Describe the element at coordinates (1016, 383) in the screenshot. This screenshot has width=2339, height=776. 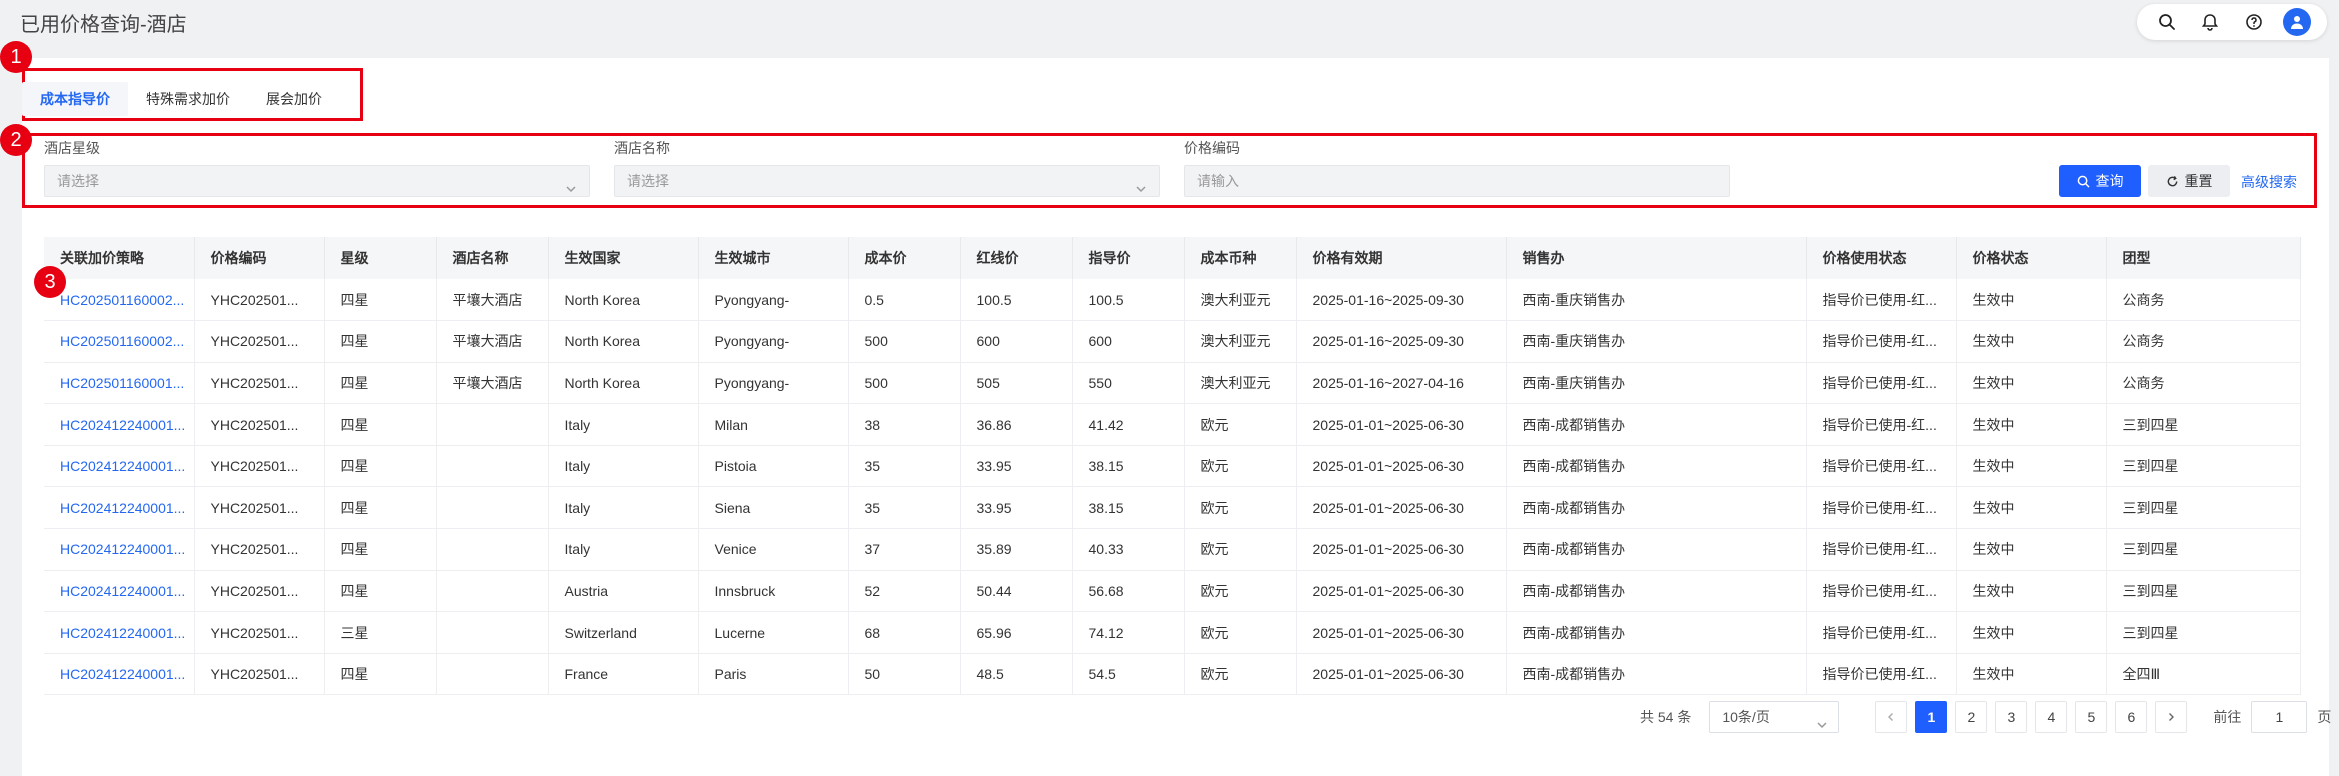
I see `table-cell: 505` at that location.